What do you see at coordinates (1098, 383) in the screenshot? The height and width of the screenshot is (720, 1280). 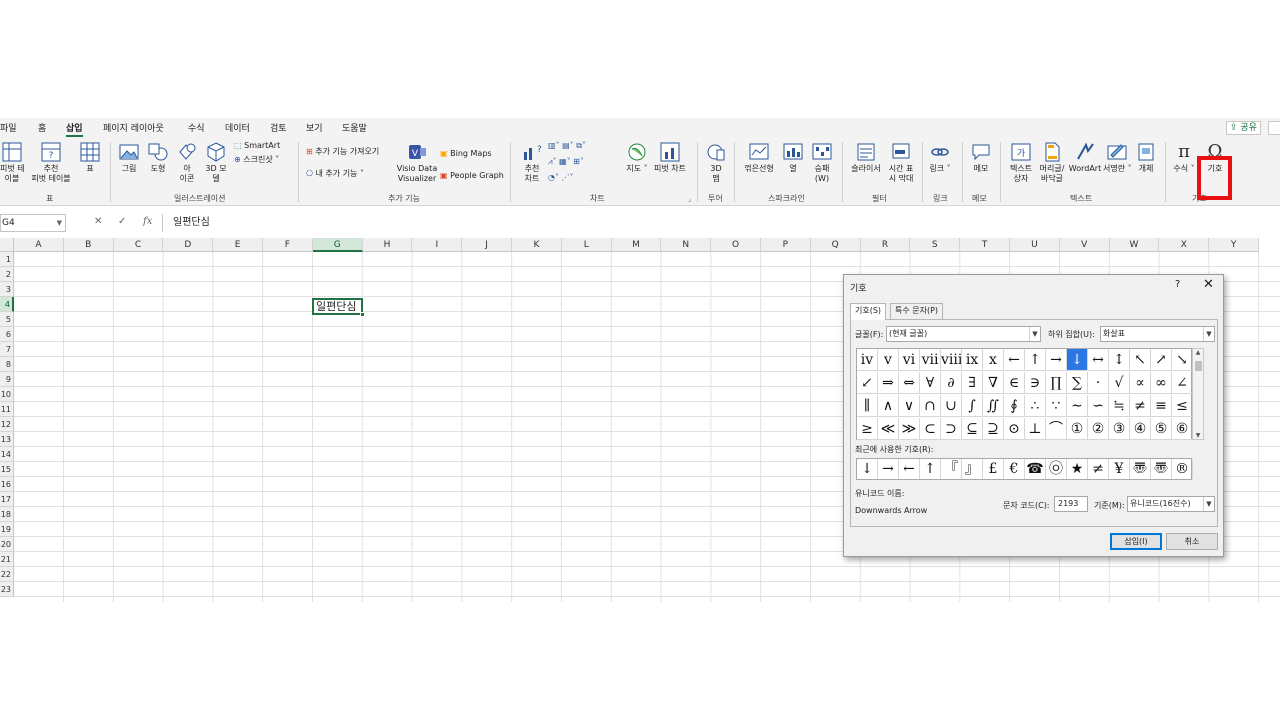 I see `symbol-cell: ·` at bounding box center [1098, 383].